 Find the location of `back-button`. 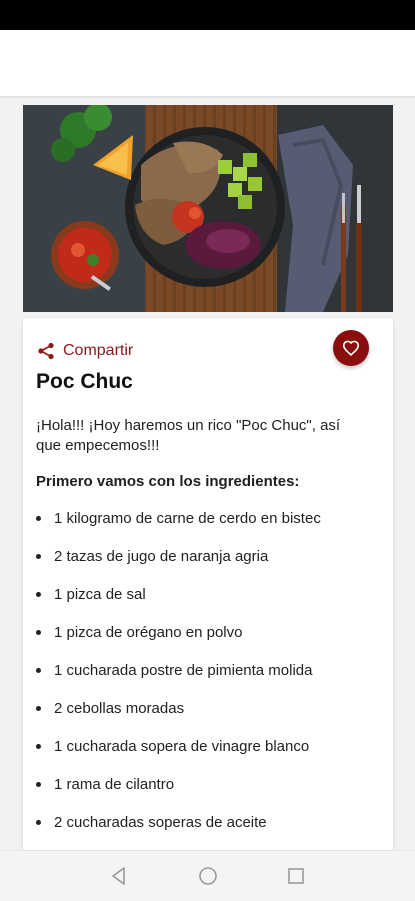

back-button is located at coordinates (119, 876).